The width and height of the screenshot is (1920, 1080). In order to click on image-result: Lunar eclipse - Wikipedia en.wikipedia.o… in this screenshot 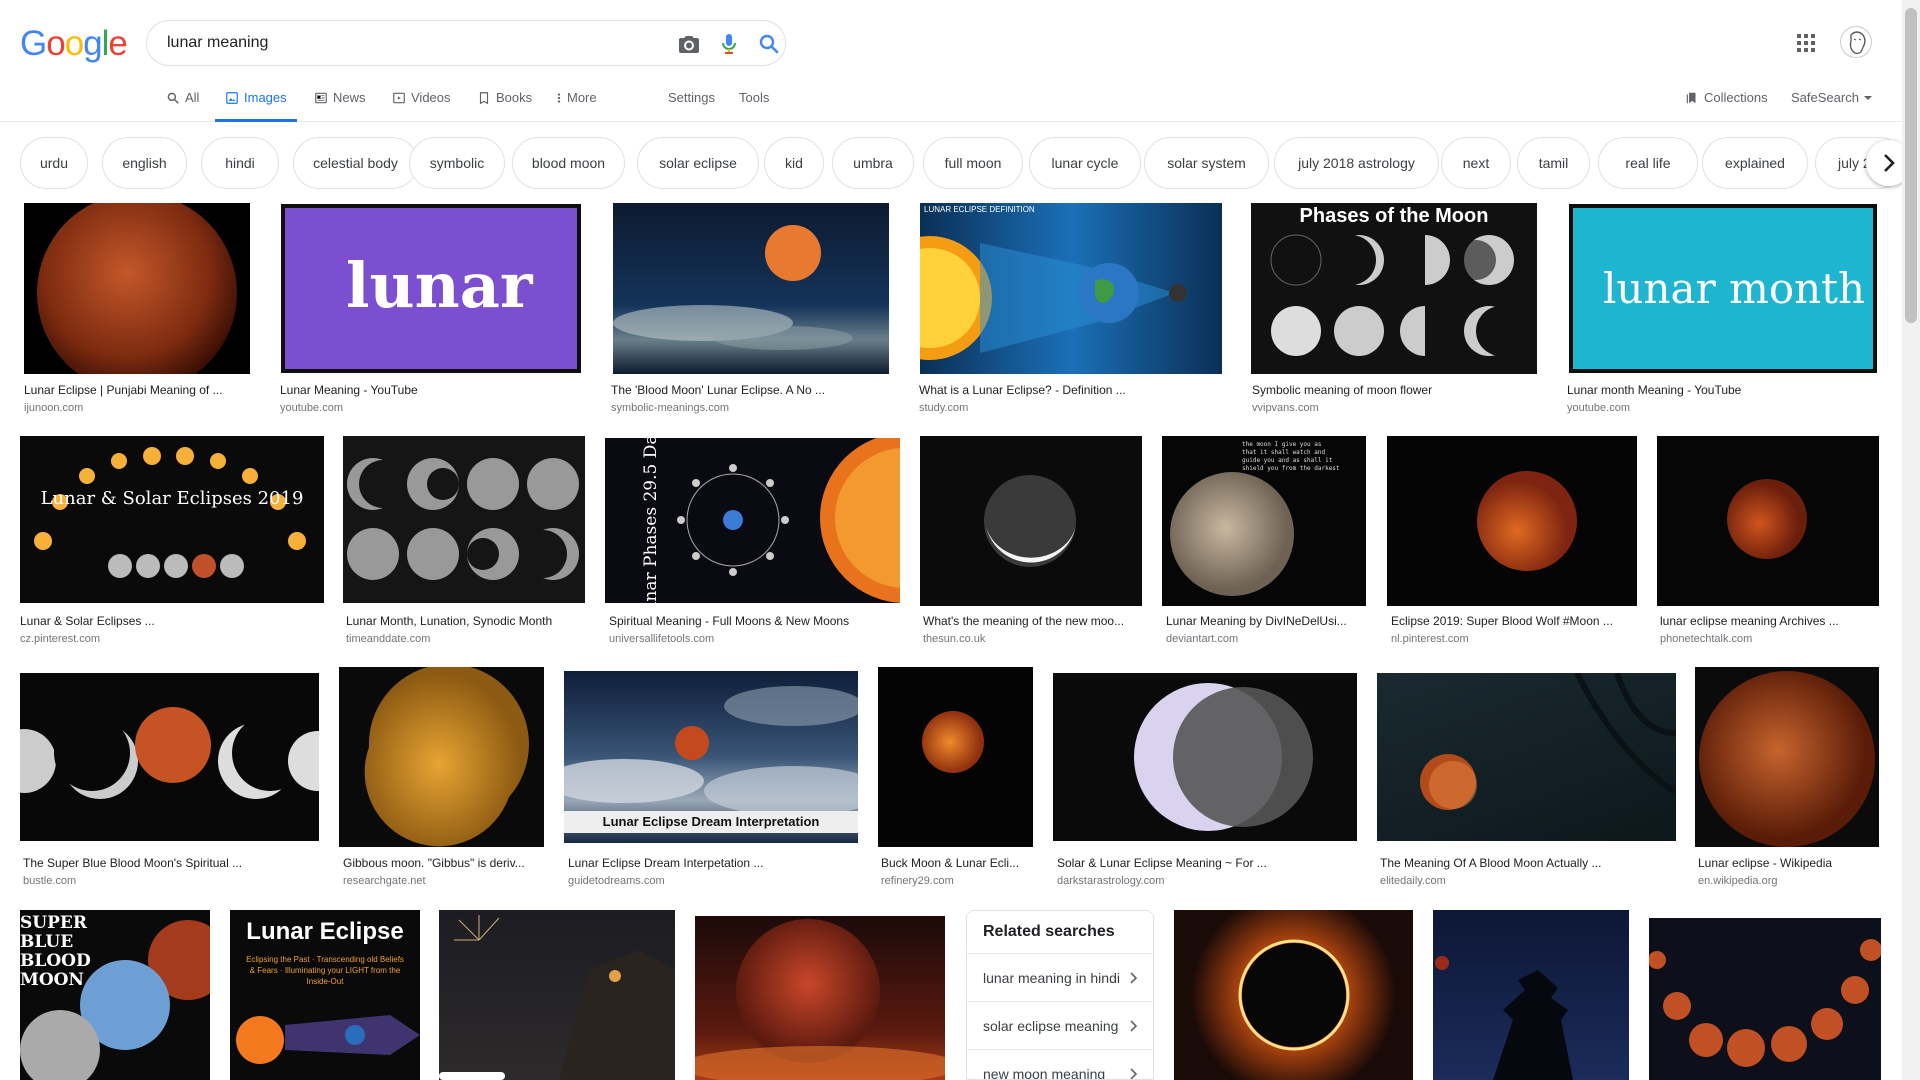, I will do `click(1787, 779)`.